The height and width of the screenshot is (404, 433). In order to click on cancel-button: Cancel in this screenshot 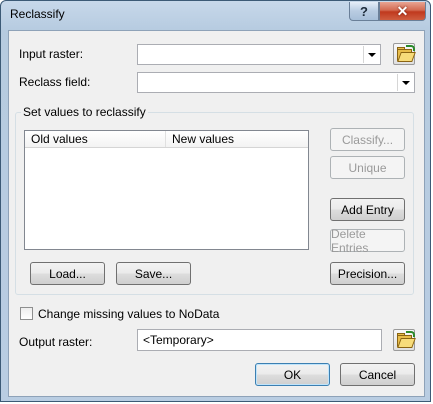, I will do `click(377, 374)`.